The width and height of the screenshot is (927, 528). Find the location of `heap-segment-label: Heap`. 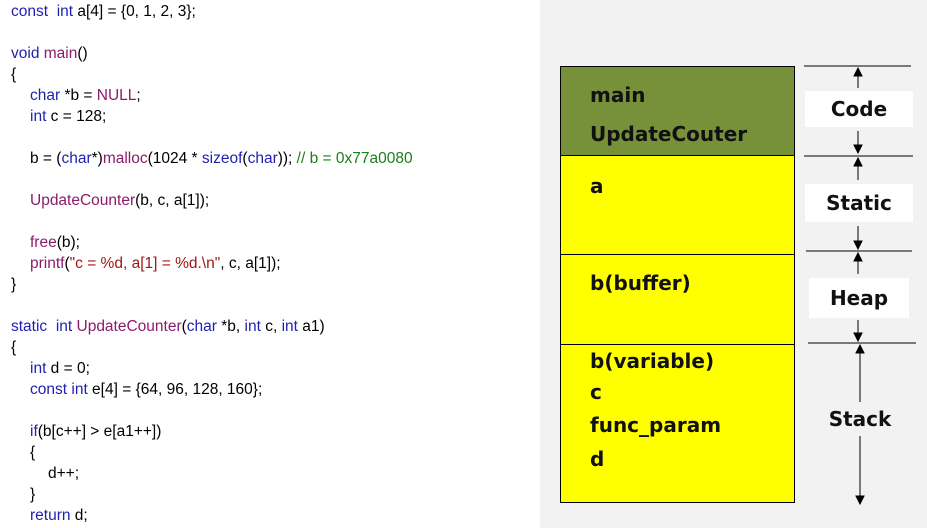

heap-segment-label: Heap is located at coordinates (859, 298).